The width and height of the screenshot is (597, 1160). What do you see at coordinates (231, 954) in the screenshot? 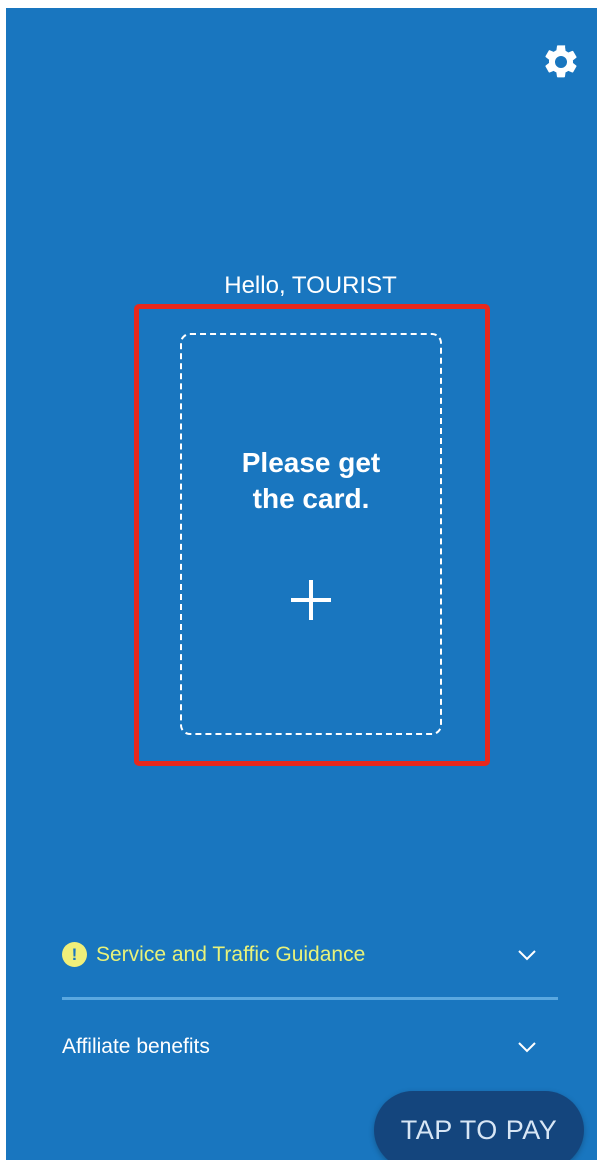
I see `accordion-label: Service and Traffic Guidance` at bounding box center [231, 954].